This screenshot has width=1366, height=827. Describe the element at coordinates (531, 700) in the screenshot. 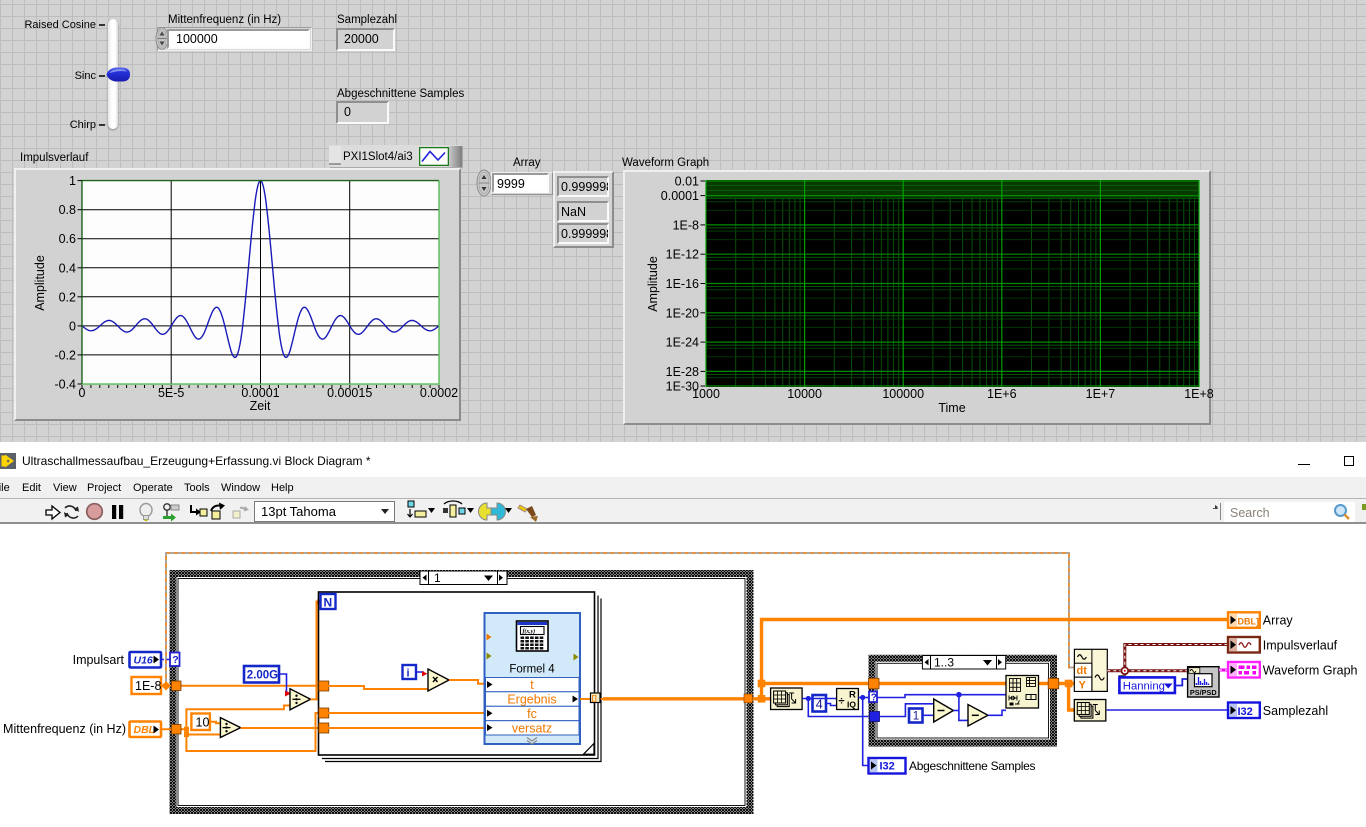

I see `svg-text: Ergebnis` at that location.